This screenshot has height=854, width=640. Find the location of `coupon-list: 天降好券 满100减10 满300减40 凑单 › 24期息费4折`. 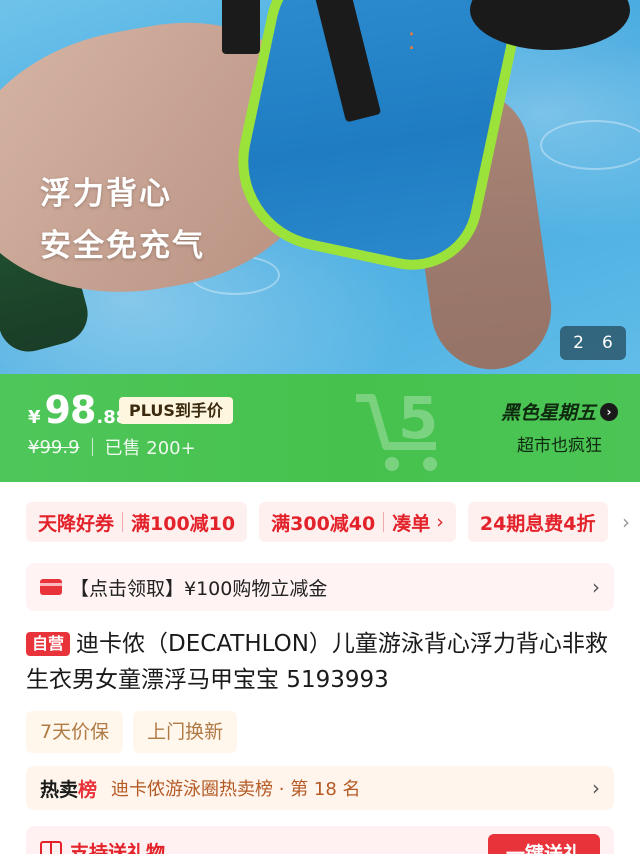

coupon-list: 天降好券 满100减10 满300减40 凑单 › 24期息费4折 is located at coordinates (333, 523).